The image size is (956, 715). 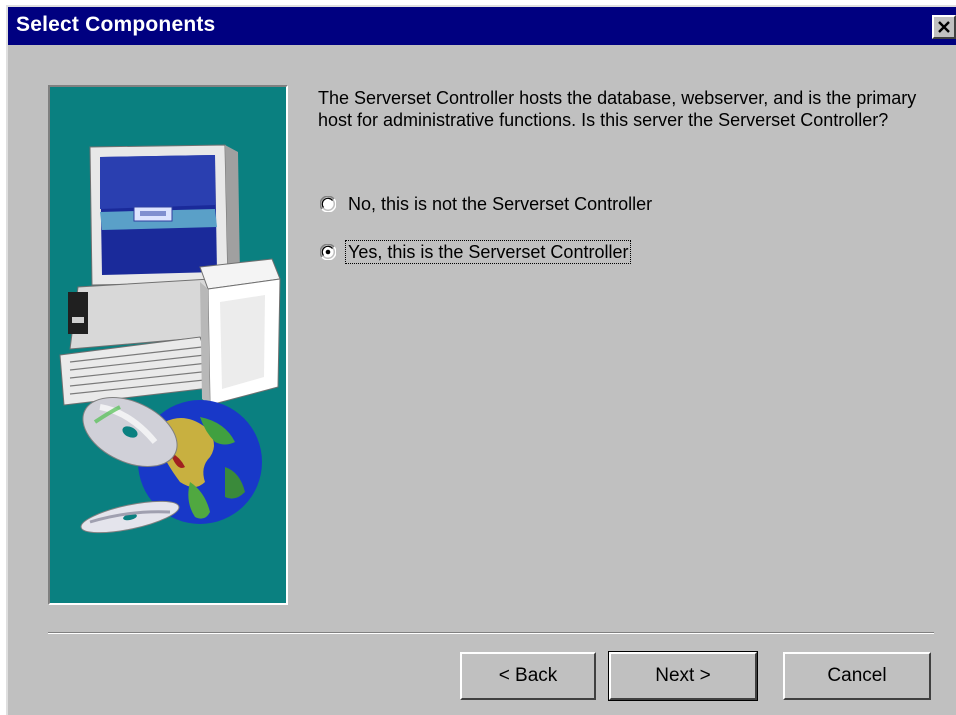 I want to click on close-icon, so click(x=944, y=27).